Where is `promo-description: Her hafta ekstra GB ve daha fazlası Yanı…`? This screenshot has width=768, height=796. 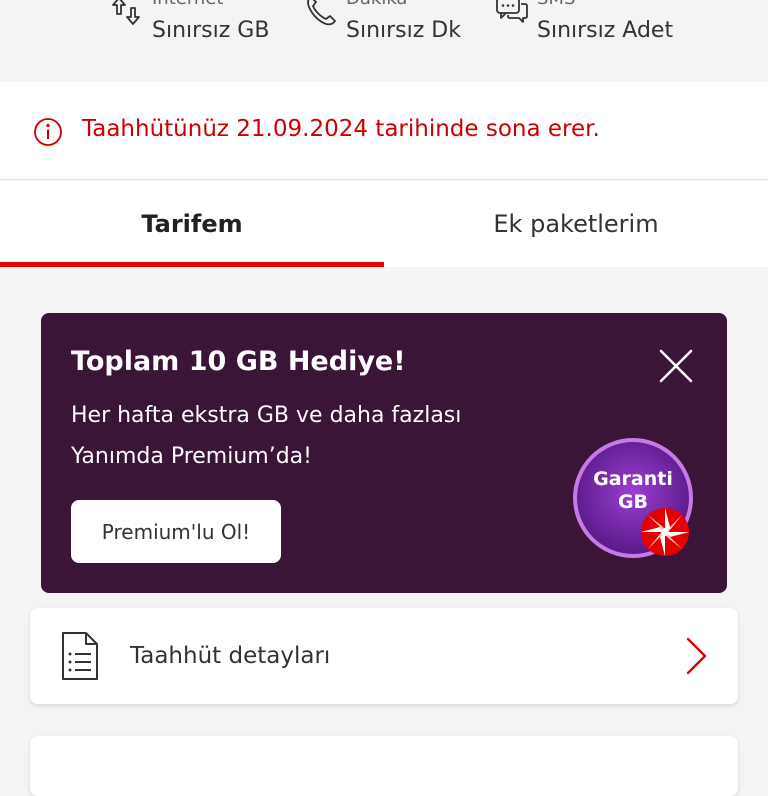 promo-description: Her hafta ekstra GB ve daha fazlası Yanı… is located at coordinates (306, 436).